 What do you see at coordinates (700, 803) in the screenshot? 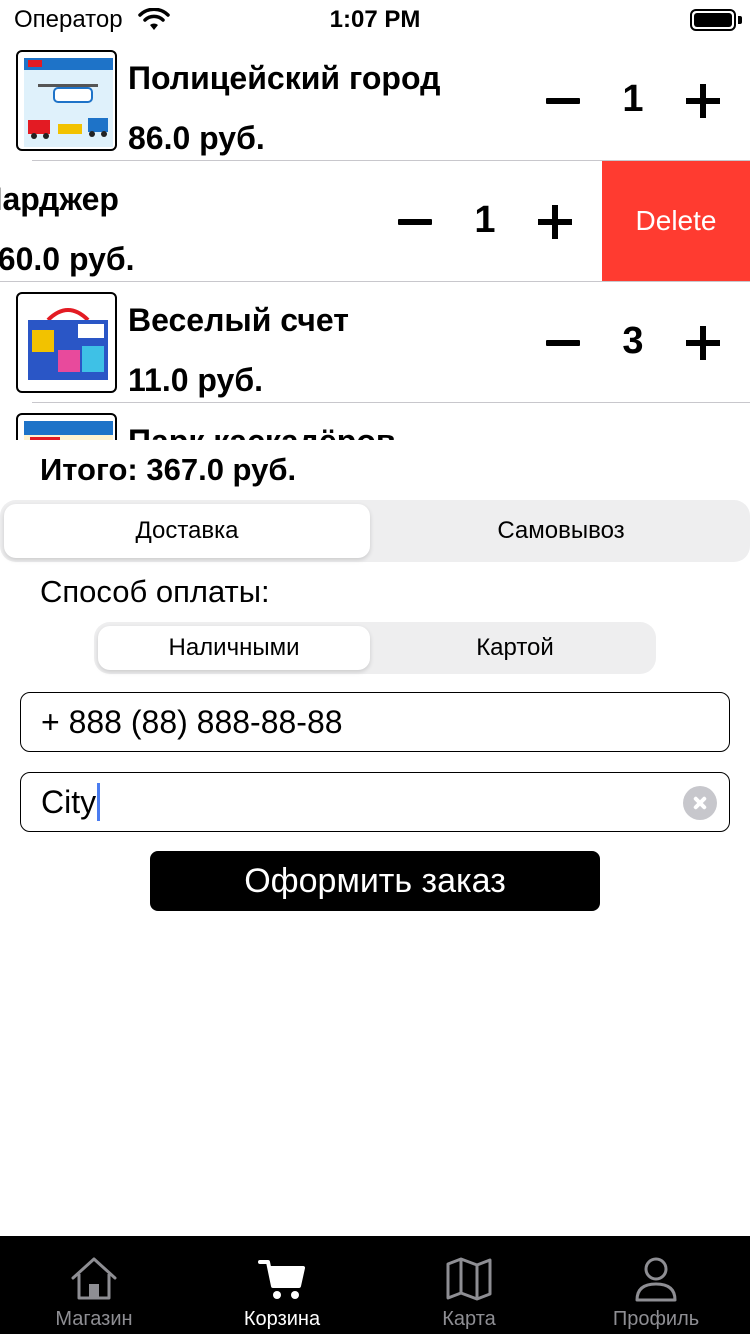
I see `clear-icon` at bounding box center [700, 803].